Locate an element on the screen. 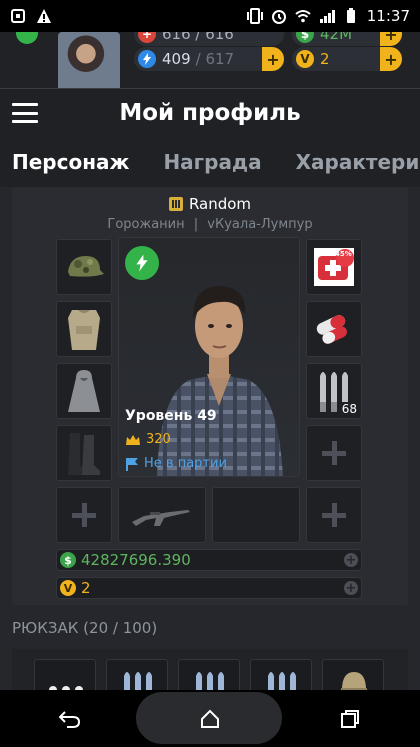 Image resolution: width=420 pixels, height=747 pixels. health-icon: + is located at coordinates (147, 37).